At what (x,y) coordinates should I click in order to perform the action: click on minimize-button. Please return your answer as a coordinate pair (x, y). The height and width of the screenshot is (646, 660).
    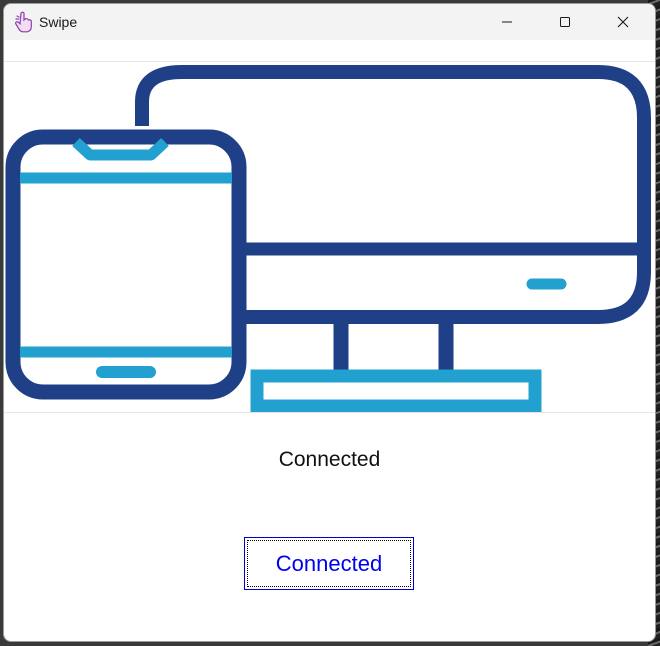
    Looking at the image, I should click on (507, 22).